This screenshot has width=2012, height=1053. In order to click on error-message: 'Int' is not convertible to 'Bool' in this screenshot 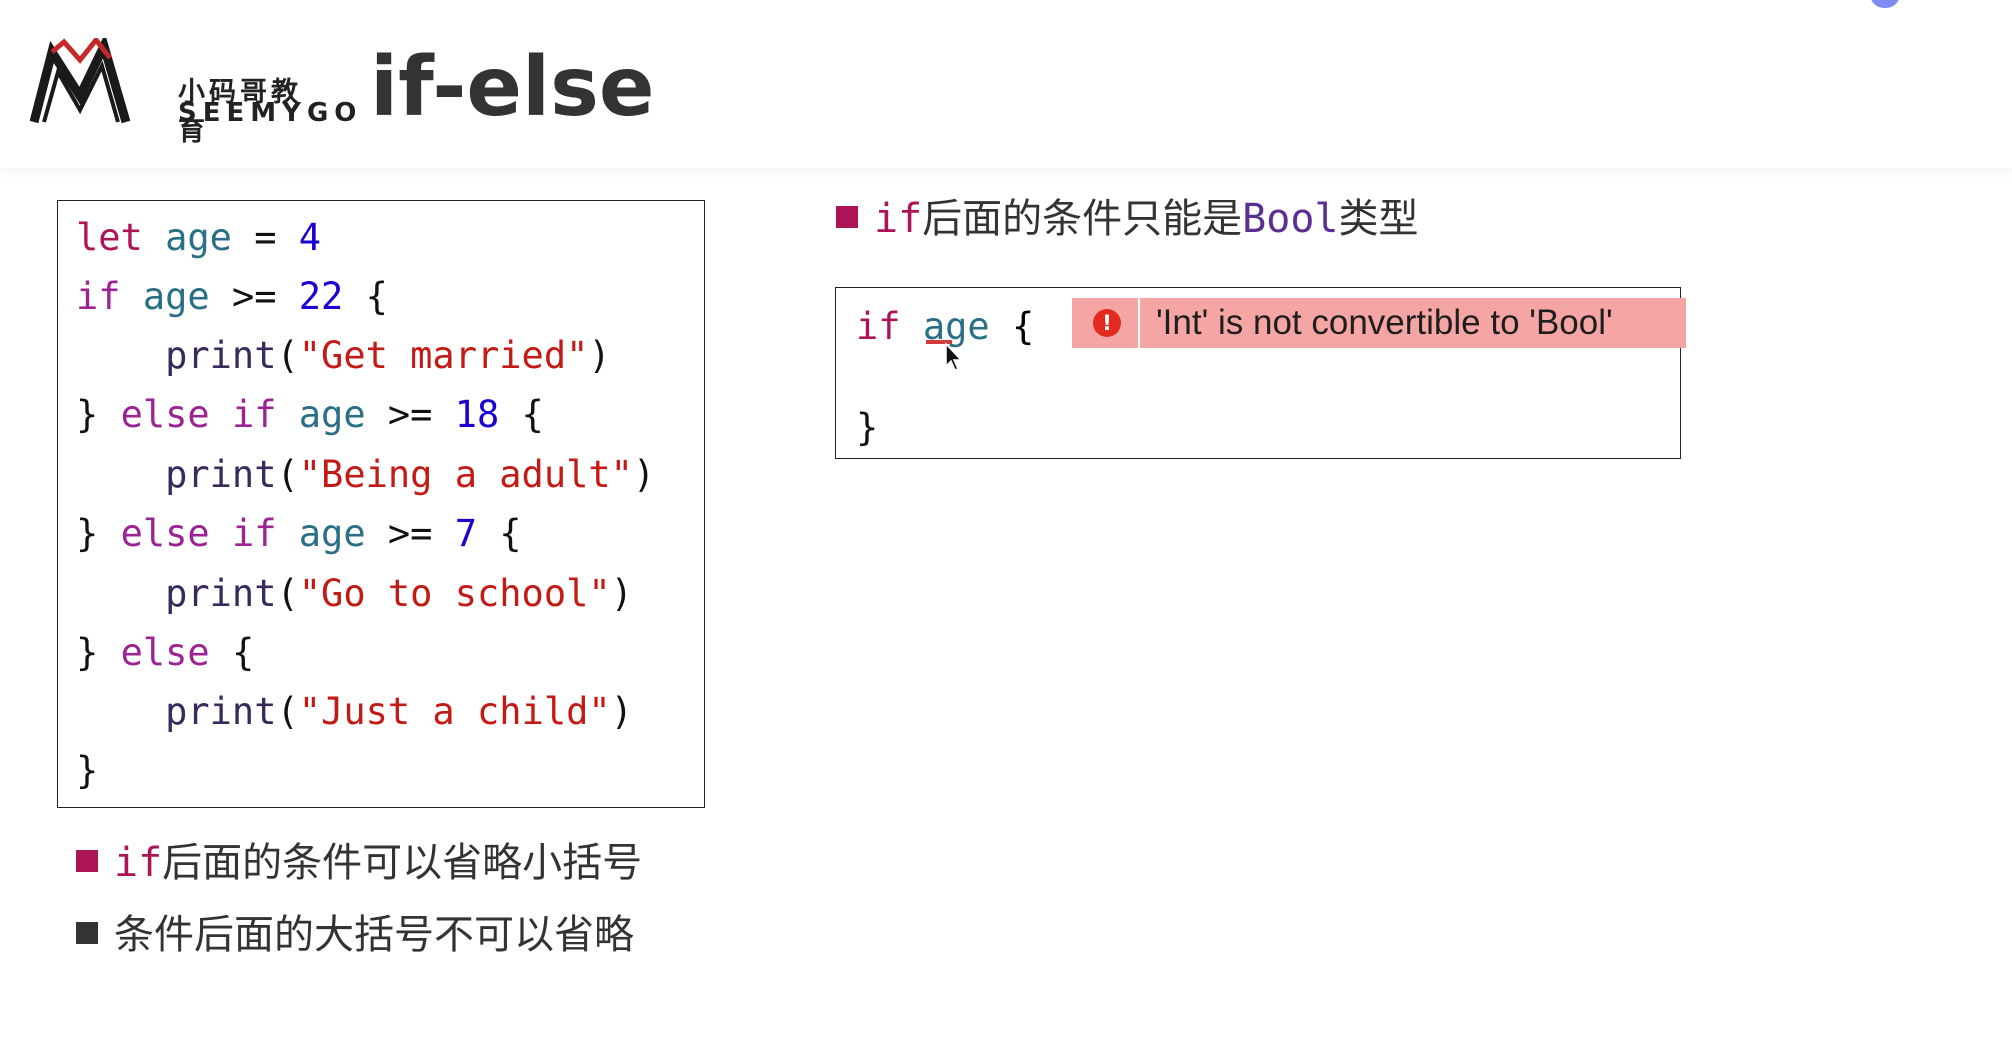, I will do `click(1384, 322)`.